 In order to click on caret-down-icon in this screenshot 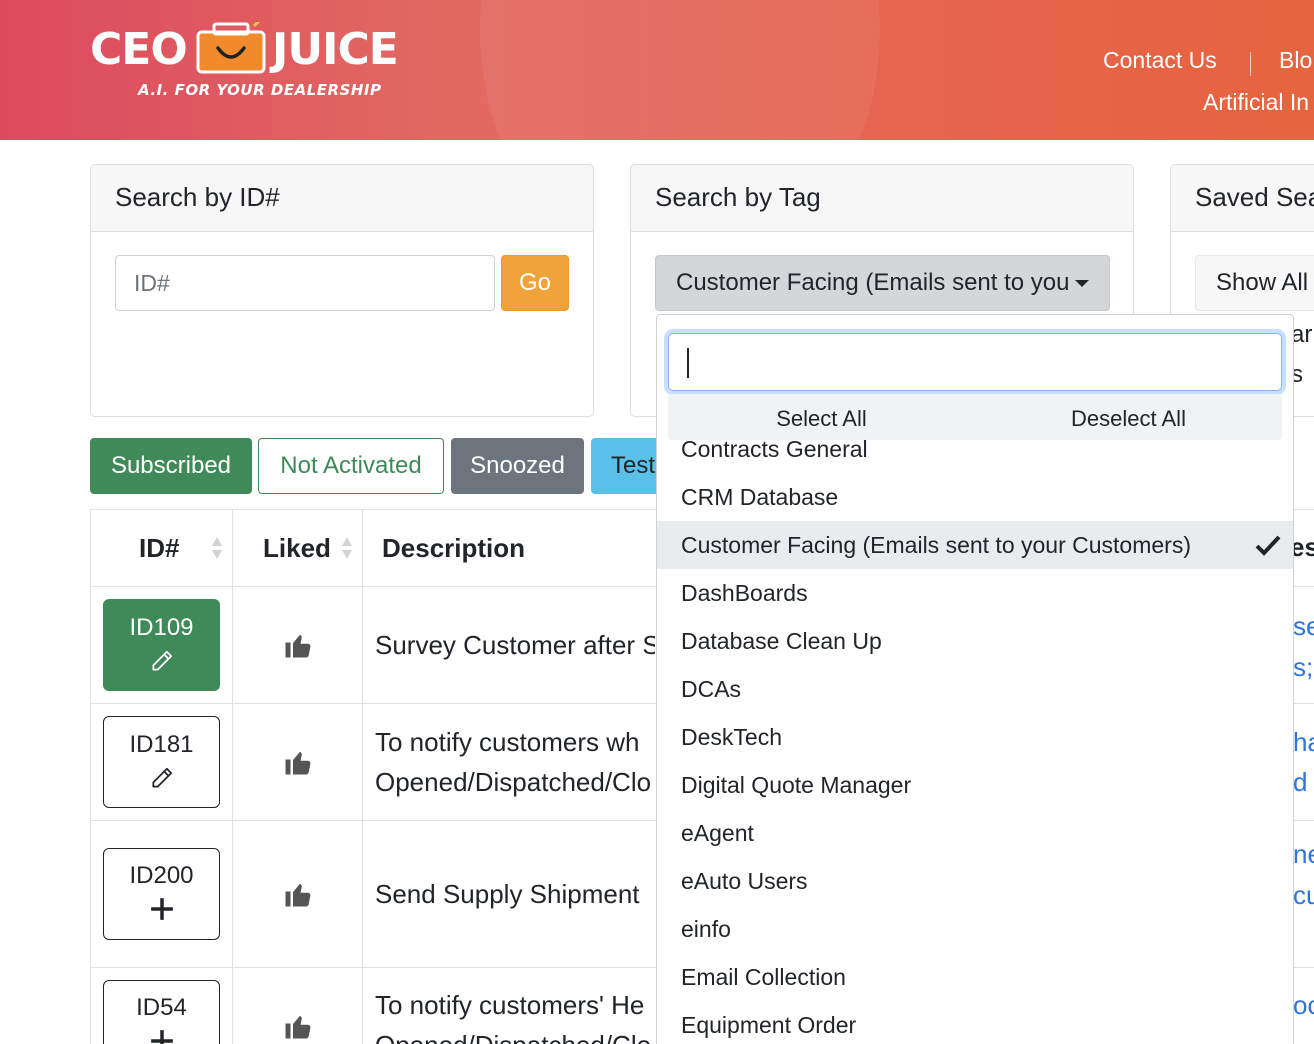, I will do `click(1082, 283)`.